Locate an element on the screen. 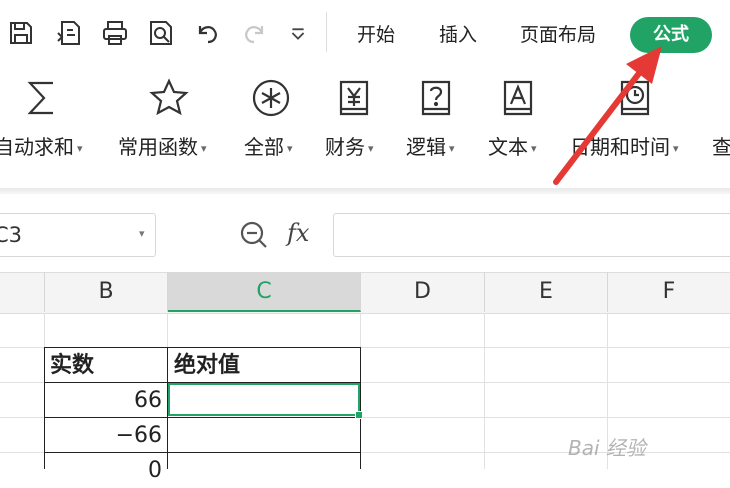 This screenshot has height=488, width=730. logical-button: 逻辑 ▾ is located at coordinates (430, 145).